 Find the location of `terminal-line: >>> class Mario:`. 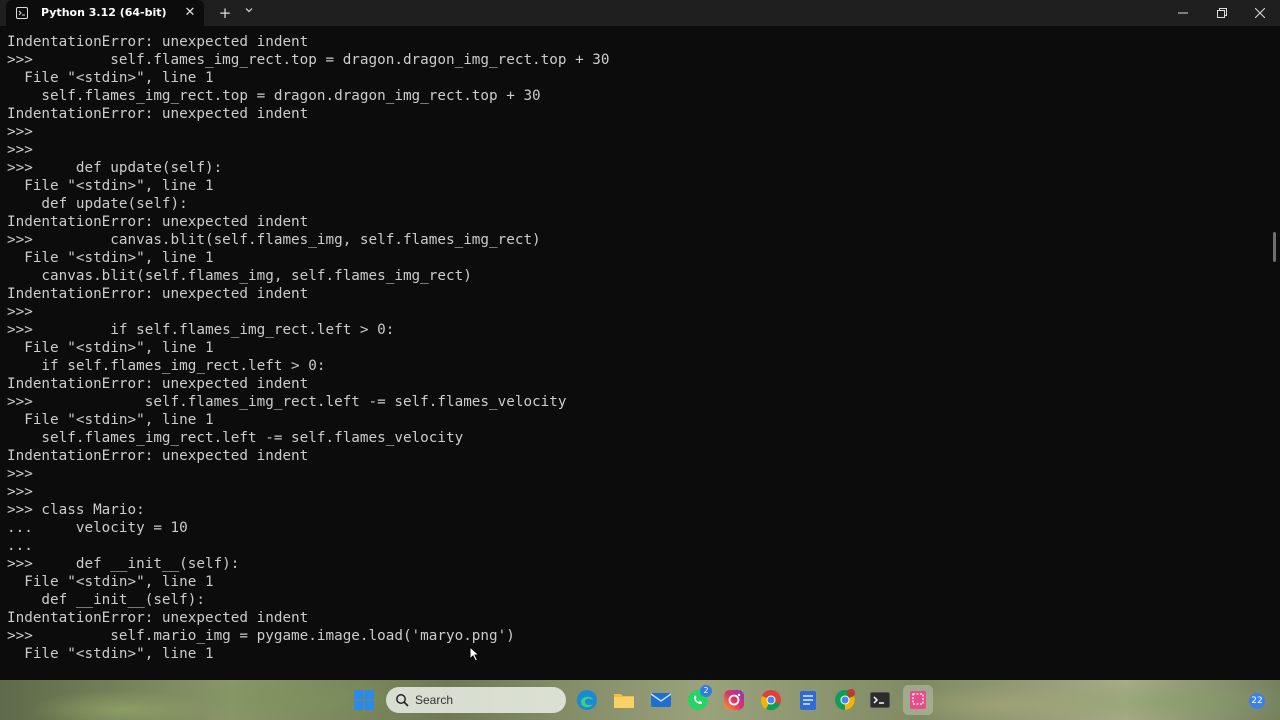

terminal-line: >>> class Mario: is located at coordinates (76, 510).